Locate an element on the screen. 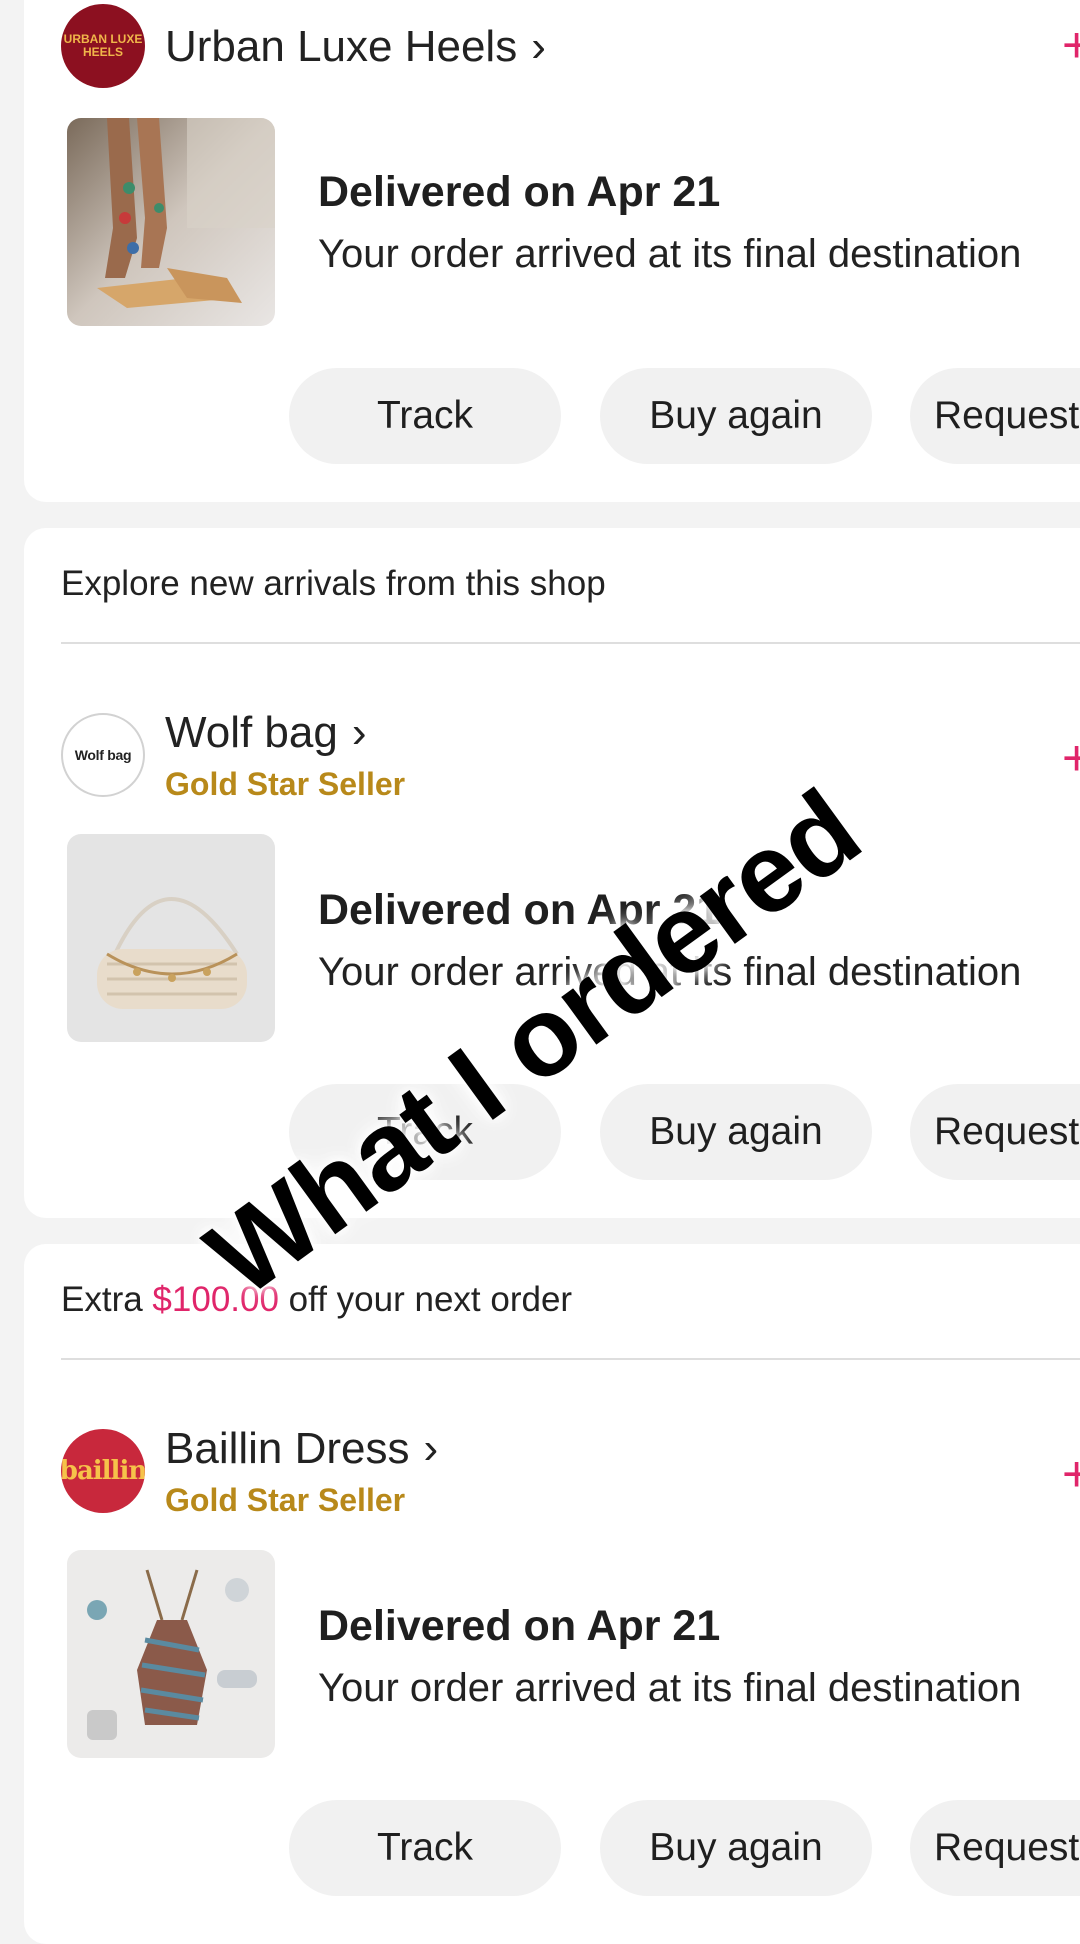 This screenshot has height=1944, width=1080. shop-logo-text: URBAN LUXE HEELS is located at coordinates (103, 45).